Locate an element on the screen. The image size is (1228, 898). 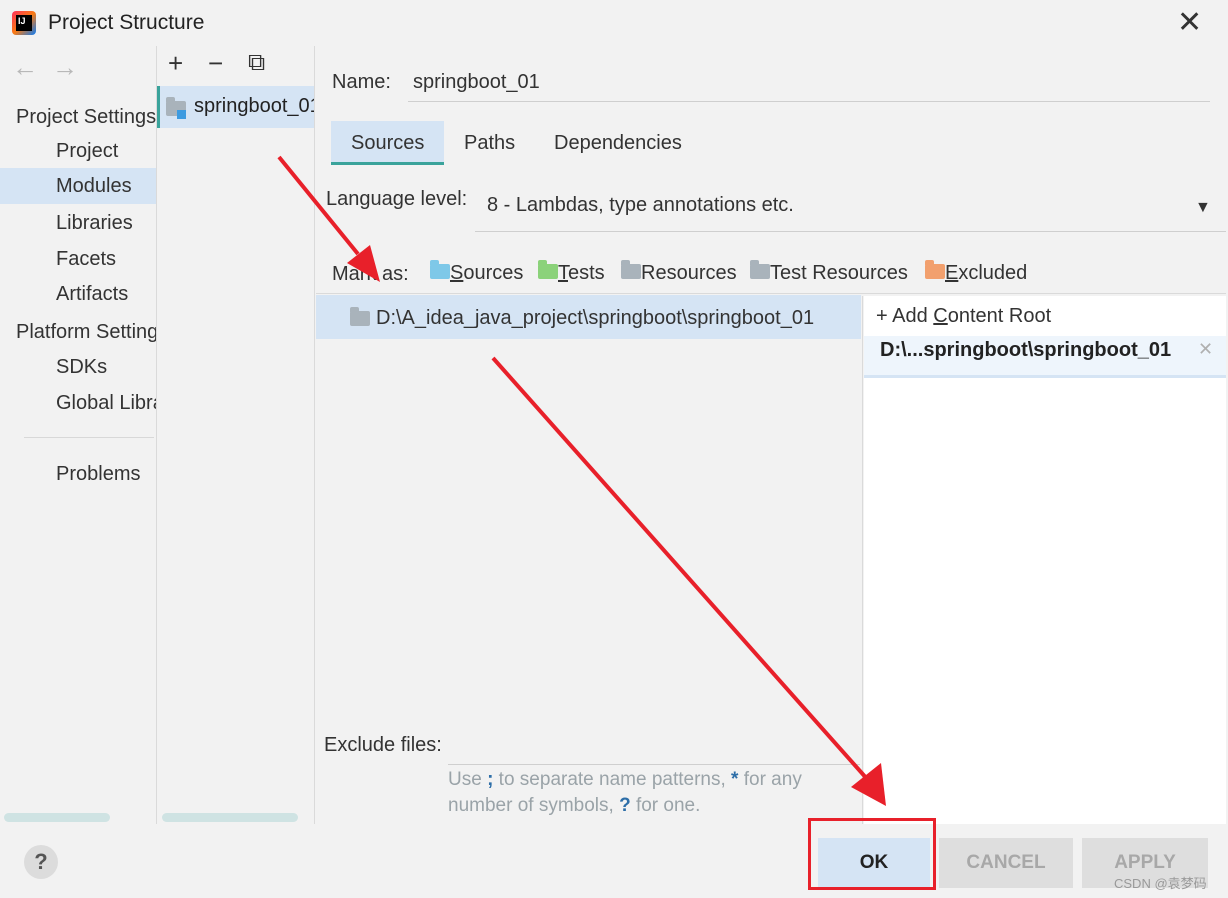
add-content-root-link: + Add Content Root is located at coordinates (963, 316).